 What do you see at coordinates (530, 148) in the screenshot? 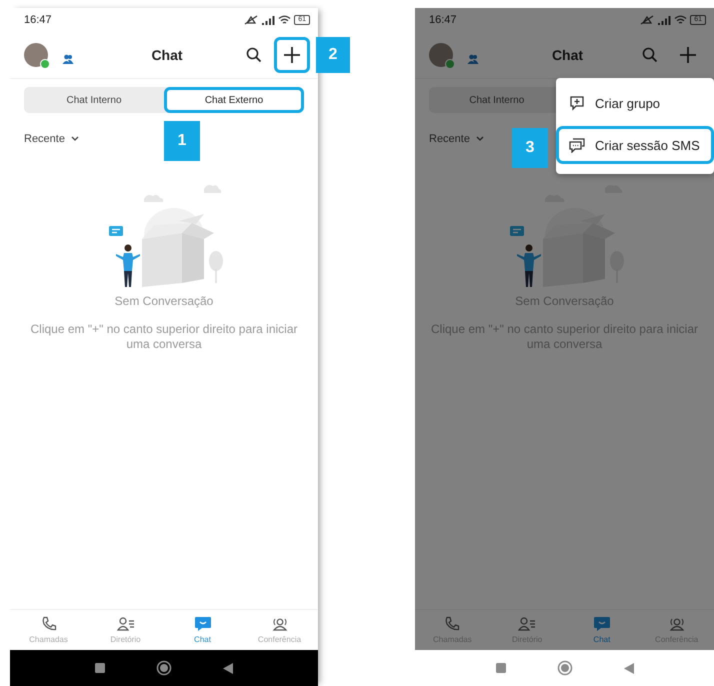
I see `step-number: 3` at bounding box center [530, 148].